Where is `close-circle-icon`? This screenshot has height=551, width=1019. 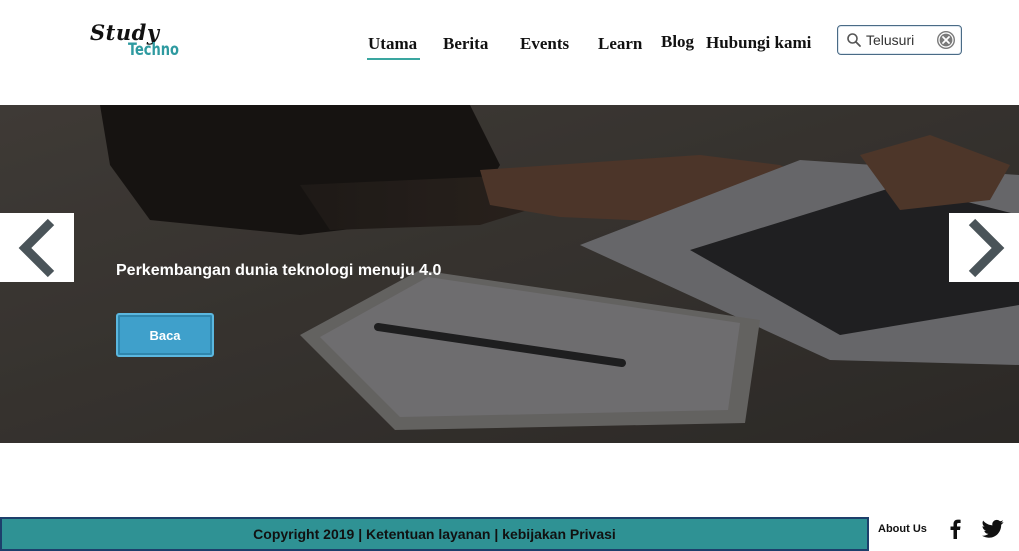 close-circle-icon is located at coordinates (946, 40).